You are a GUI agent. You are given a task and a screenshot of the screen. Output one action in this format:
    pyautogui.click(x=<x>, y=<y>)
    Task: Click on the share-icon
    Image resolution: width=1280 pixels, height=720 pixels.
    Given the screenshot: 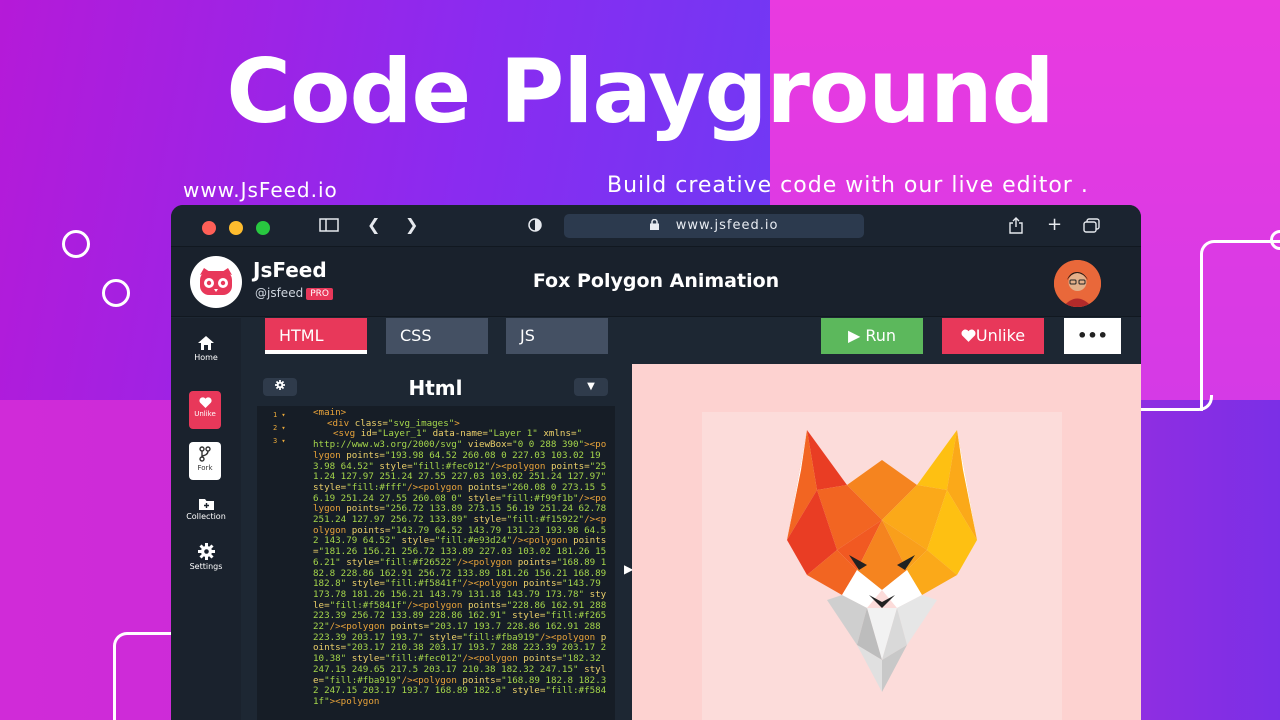 What is the action you would take?
    pyautogui.click(x=1016, y=227)
    